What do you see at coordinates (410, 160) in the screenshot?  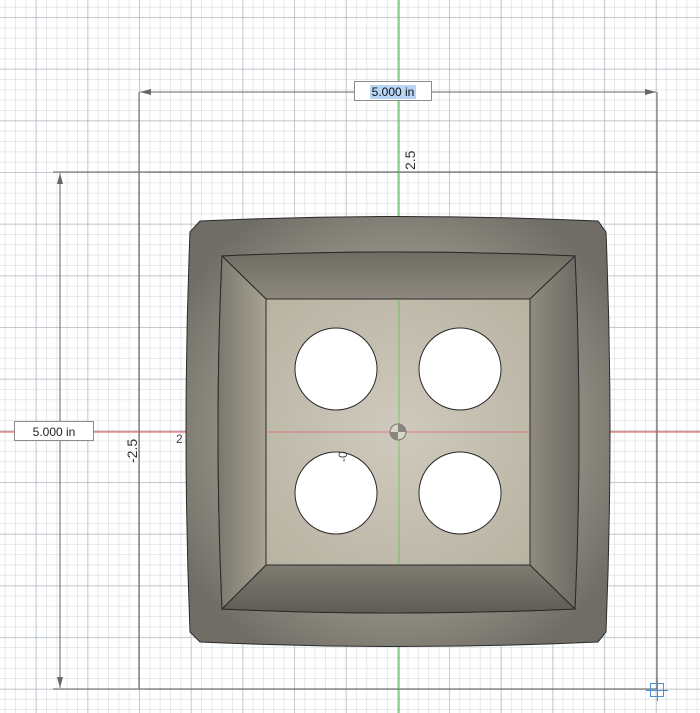 I see `axis-label-top: 2.5` at bounding box center [410, 160].